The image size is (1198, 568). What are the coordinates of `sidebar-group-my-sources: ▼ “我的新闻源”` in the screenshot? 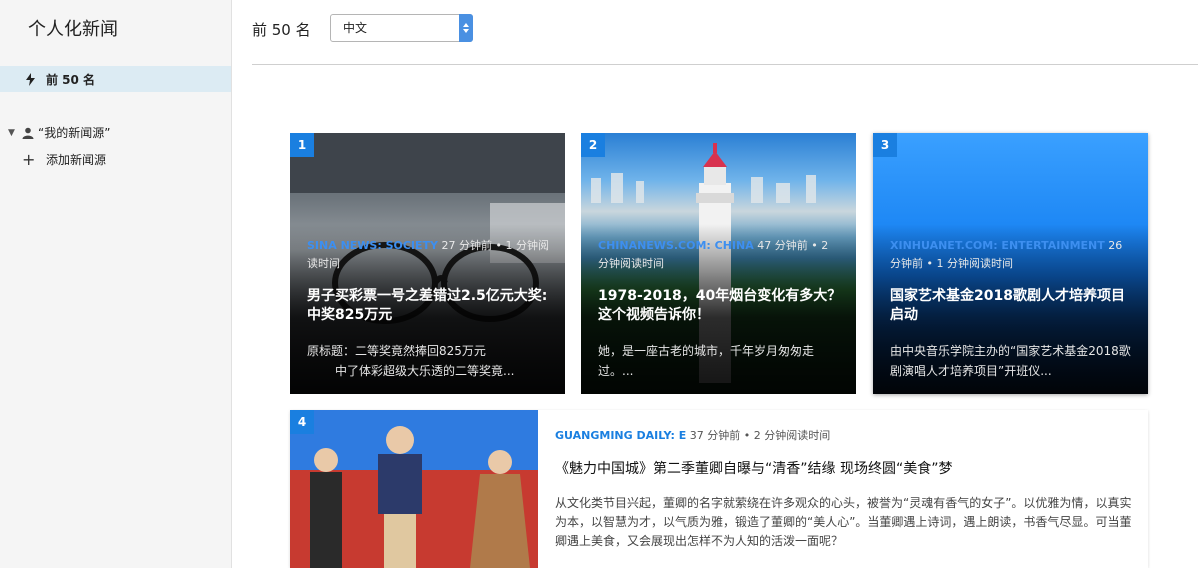 It's located at (59, 132).